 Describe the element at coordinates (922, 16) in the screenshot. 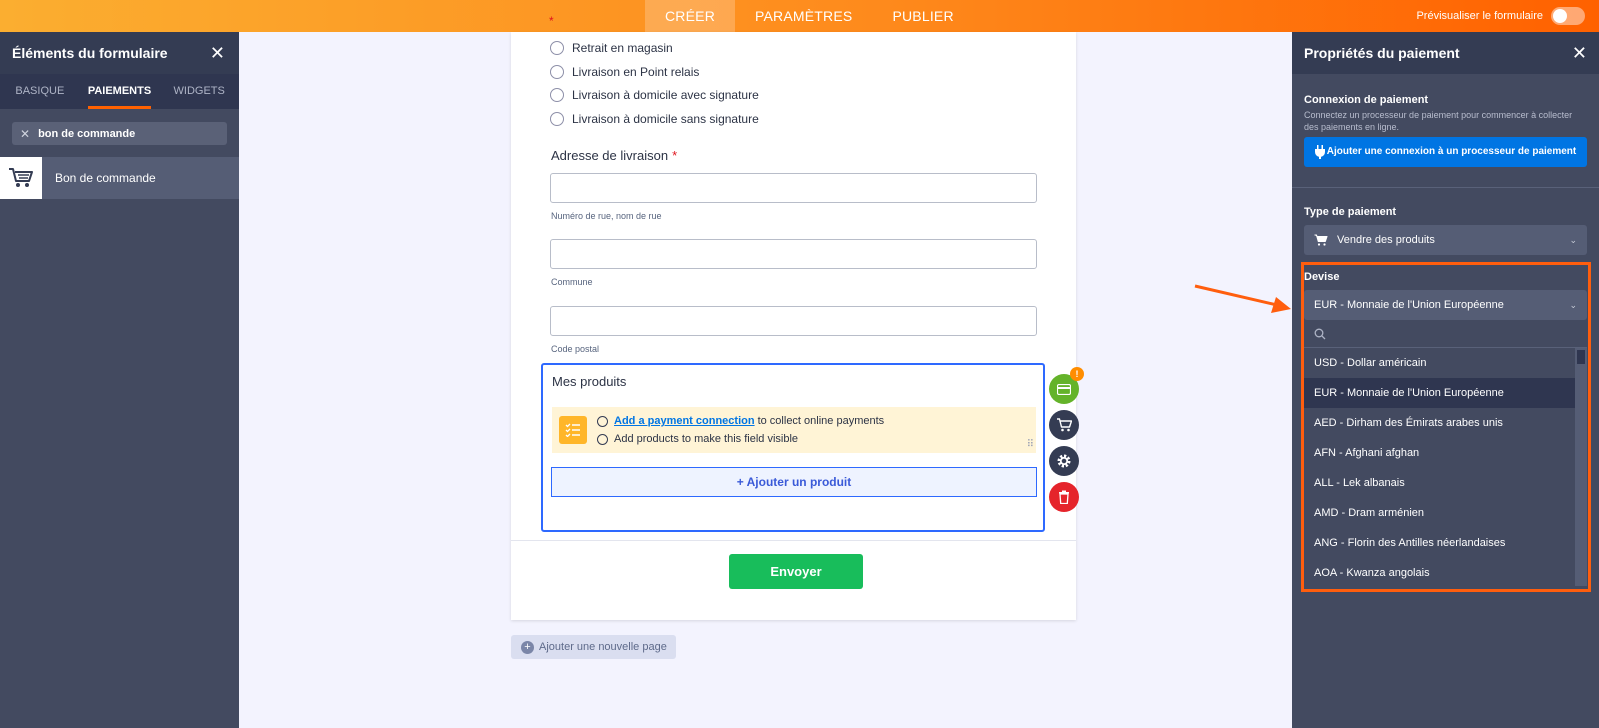

I see `tab-publish: PUBLIER` at that location.